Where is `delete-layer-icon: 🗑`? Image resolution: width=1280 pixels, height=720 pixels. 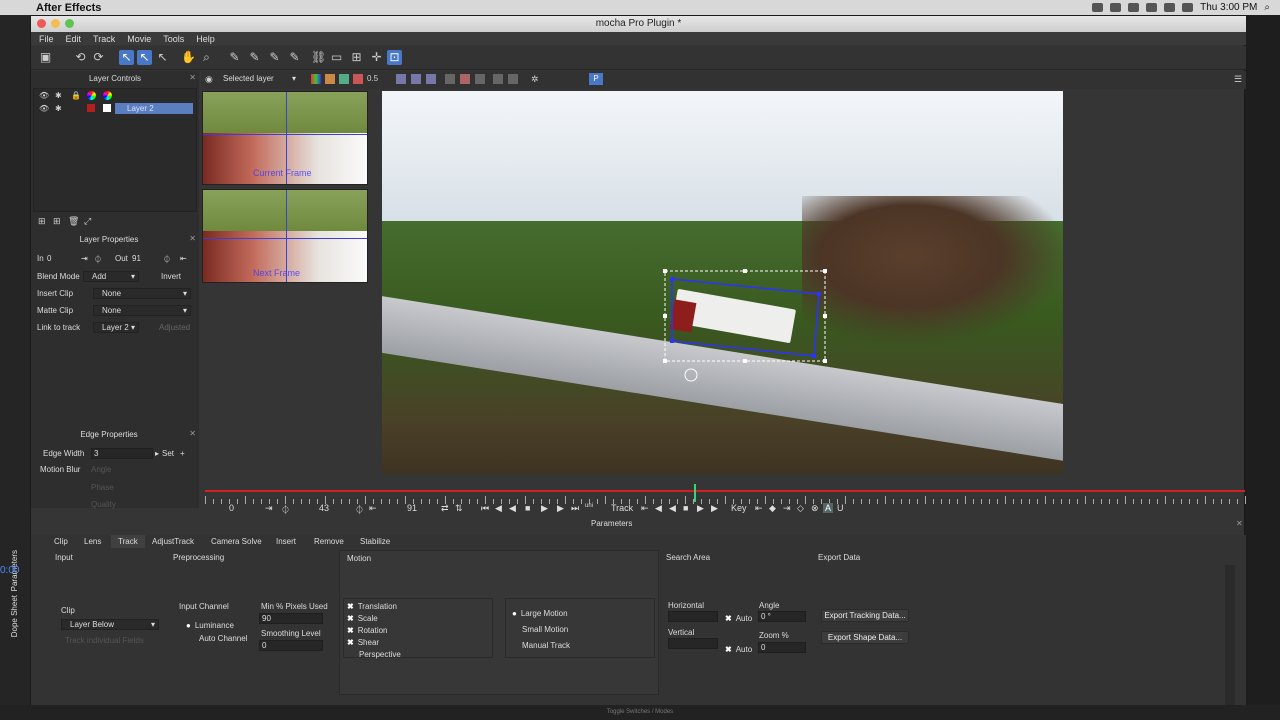
delete-layer-icon: 🗑 is located at coordinates (73, 221).